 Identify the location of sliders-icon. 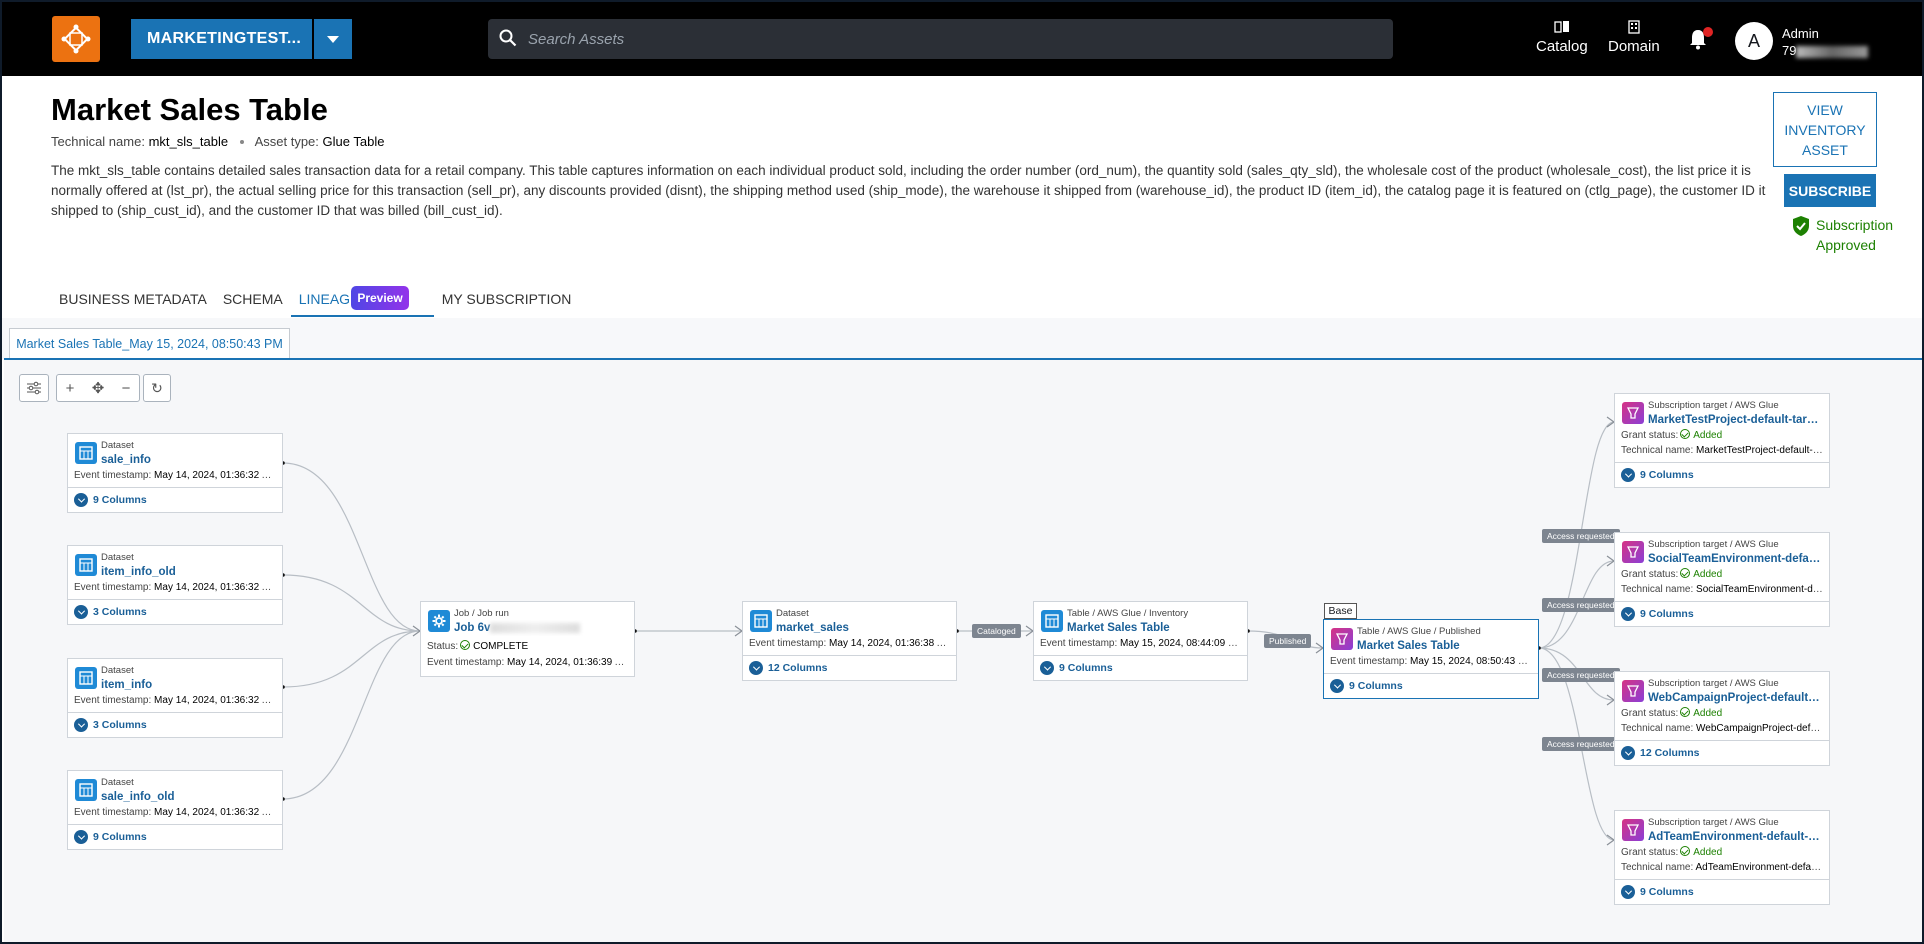
(34, 388).